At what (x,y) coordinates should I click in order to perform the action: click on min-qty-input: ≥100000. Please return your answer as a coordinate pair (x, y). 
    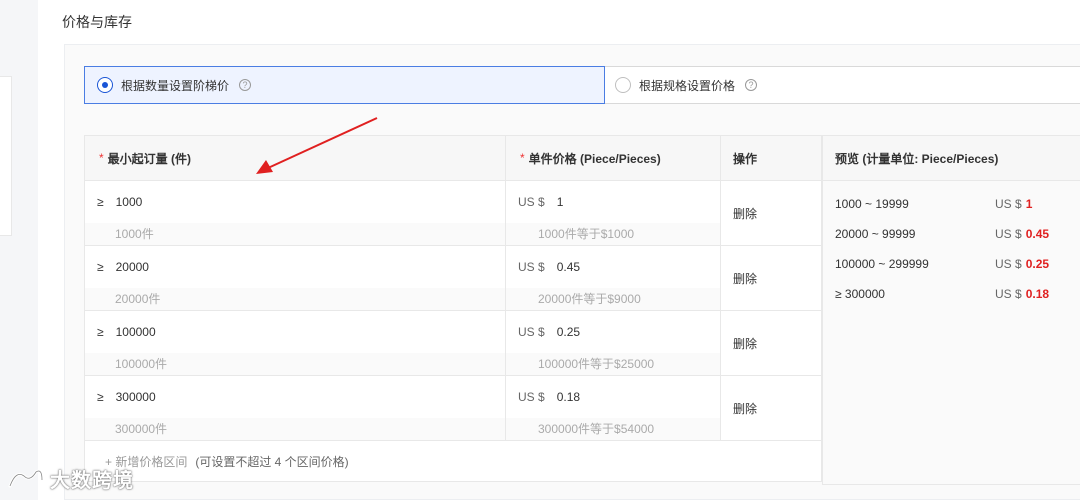
    Looking at the image, I should click on (126, 332).